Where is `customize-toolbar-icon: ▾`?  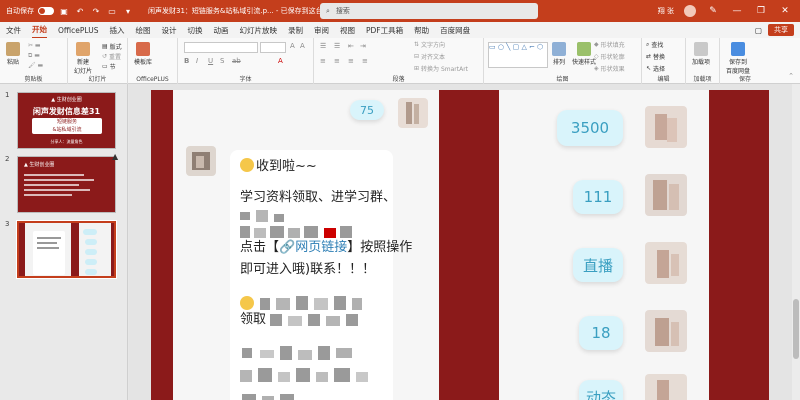
customize-toolbar-icon: ▾ is located at coordinates (128, 11).